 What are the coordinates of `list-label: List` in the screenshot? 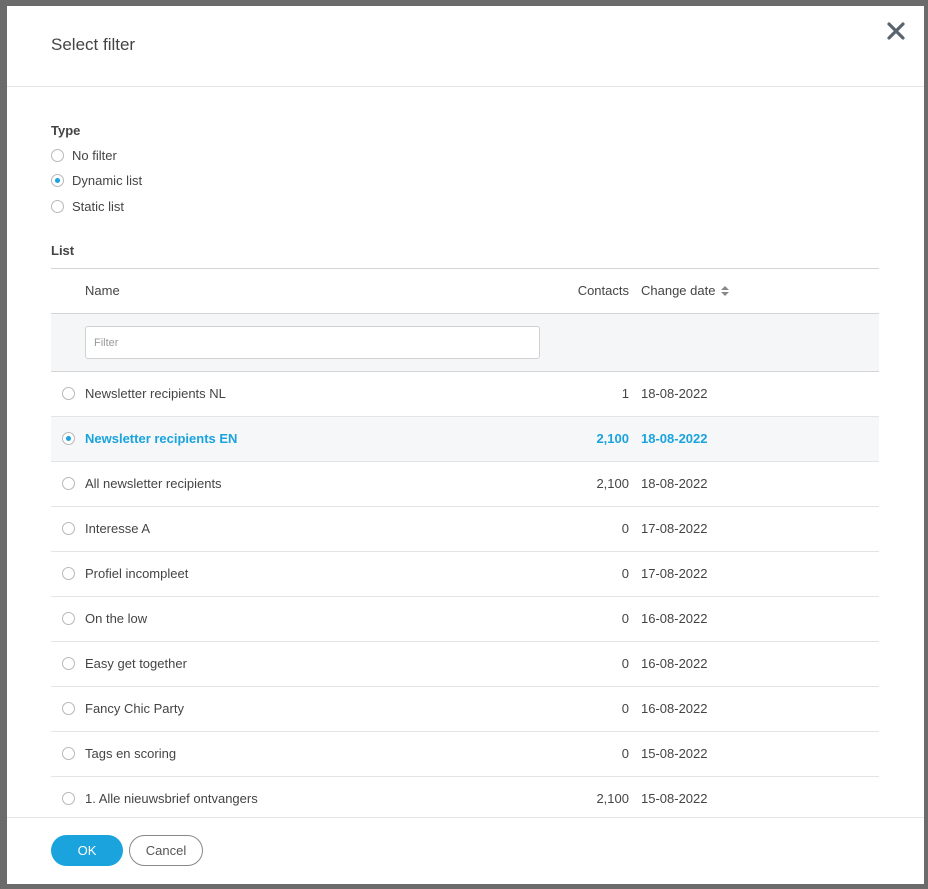 It's located at (63, 250).